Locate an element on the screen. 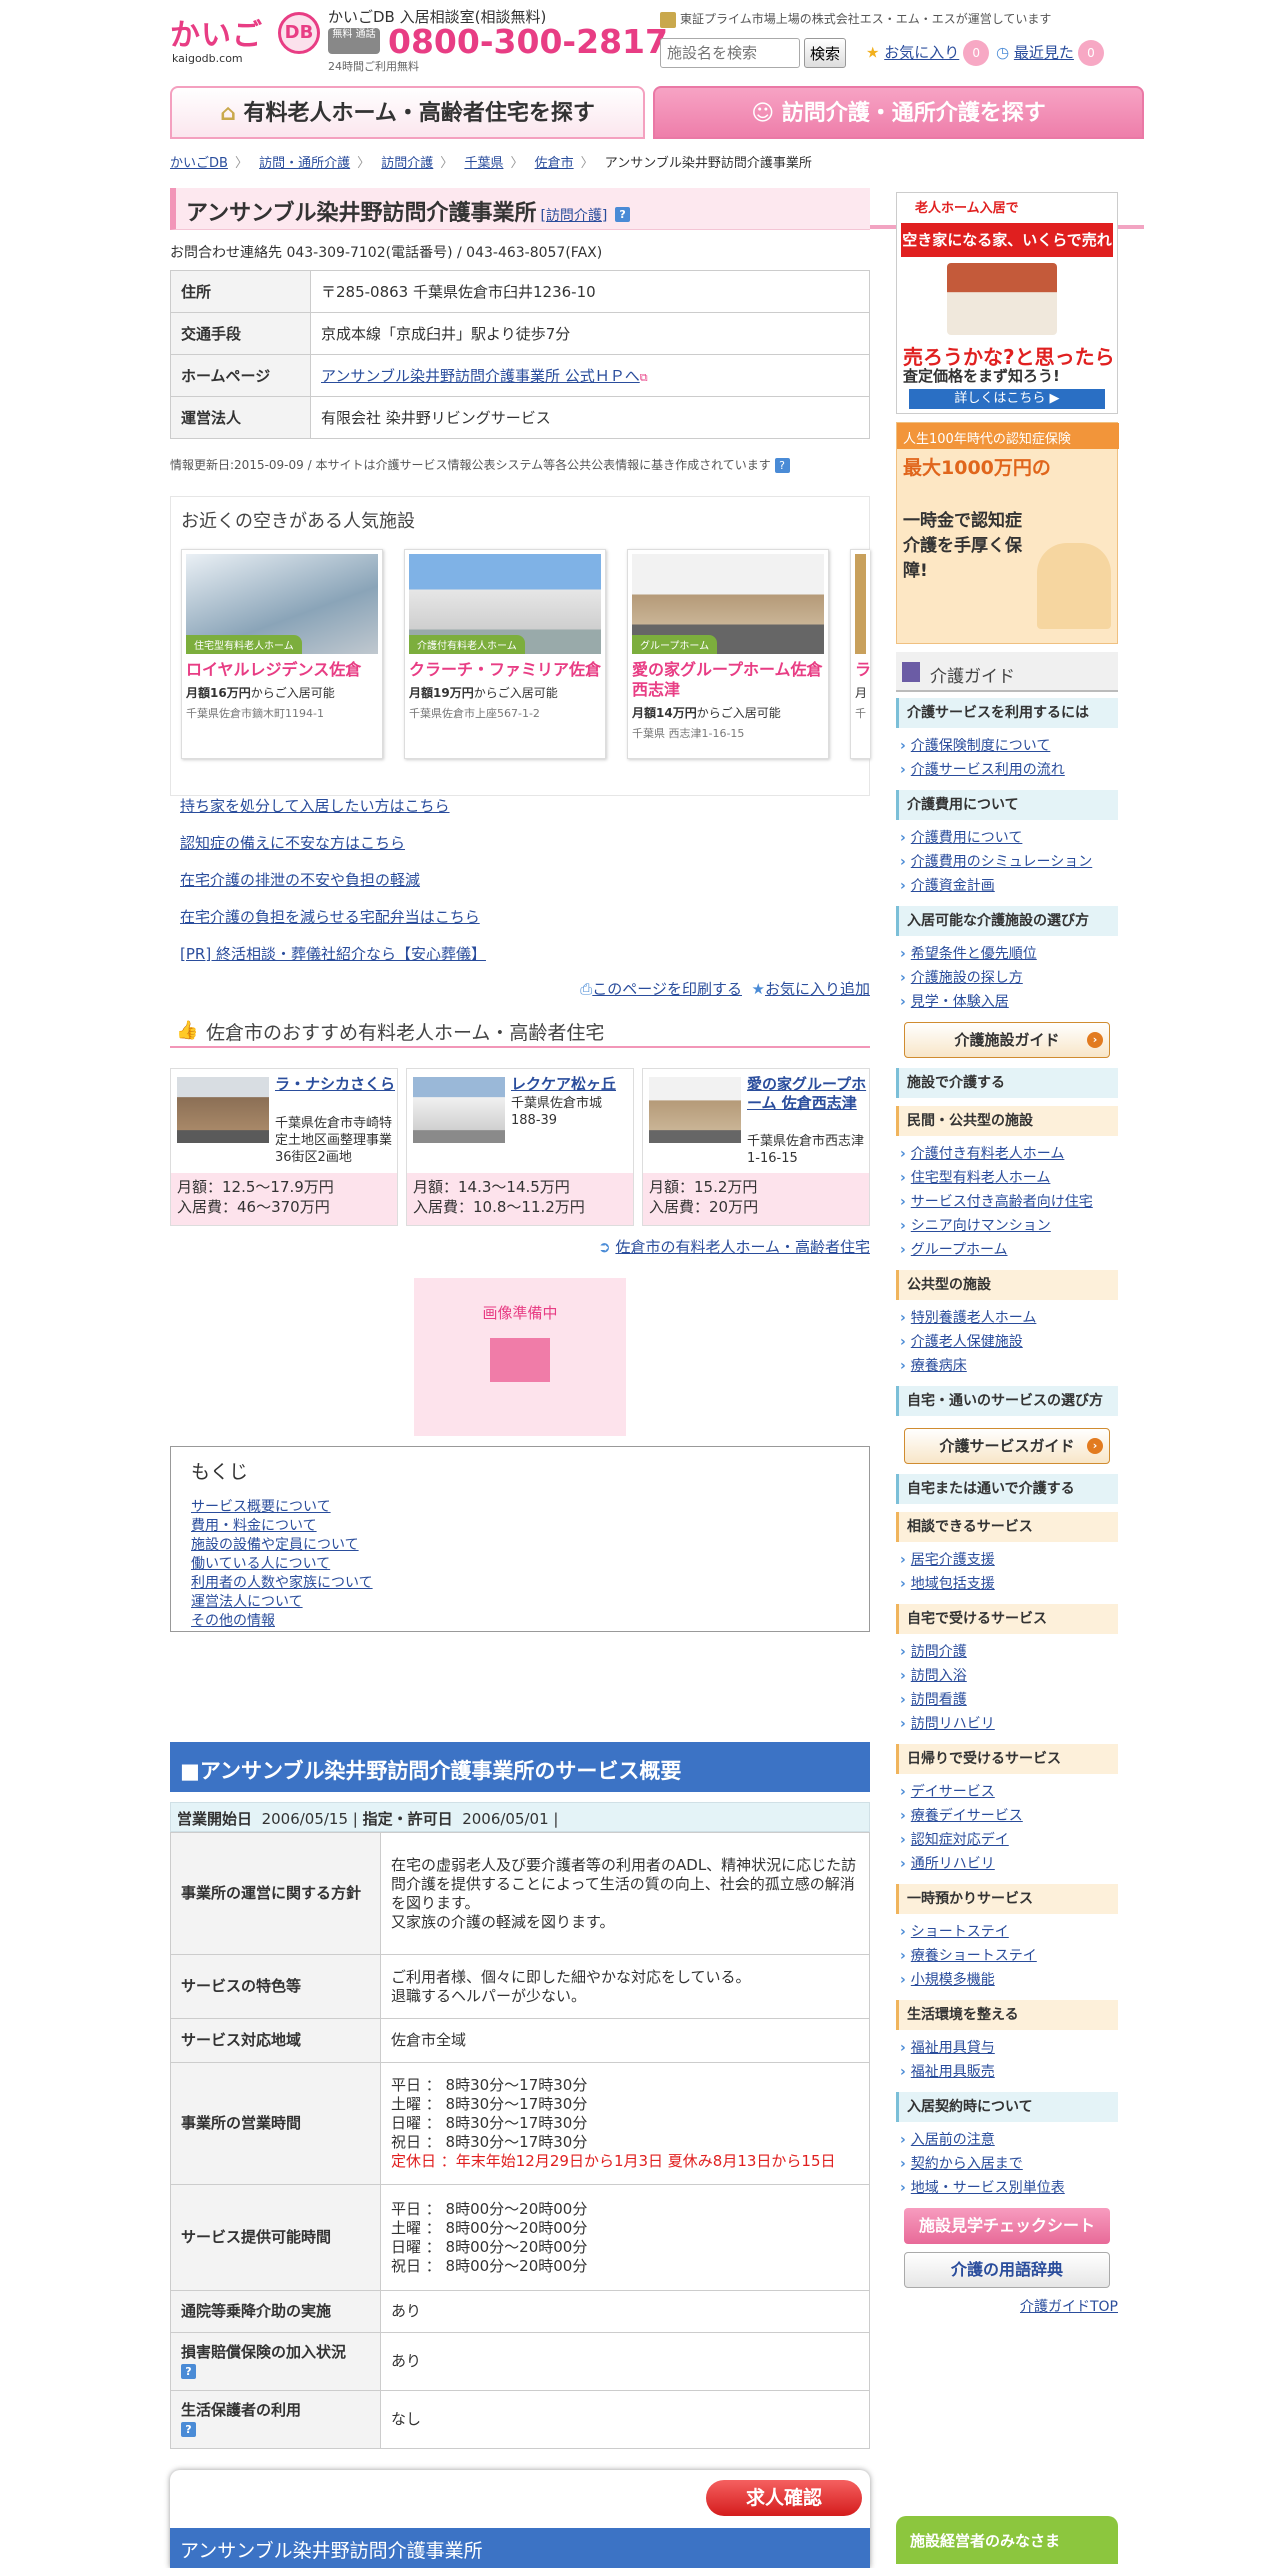 This screenshot has width=1284, height=2568. list-item: 見学・体験入居 is located at coordinates (1009, 1002).